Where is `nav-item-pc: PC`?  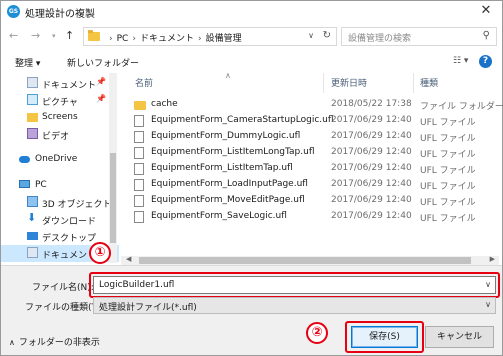
nav-item-pc: PC is located at coordinates (60, 185).